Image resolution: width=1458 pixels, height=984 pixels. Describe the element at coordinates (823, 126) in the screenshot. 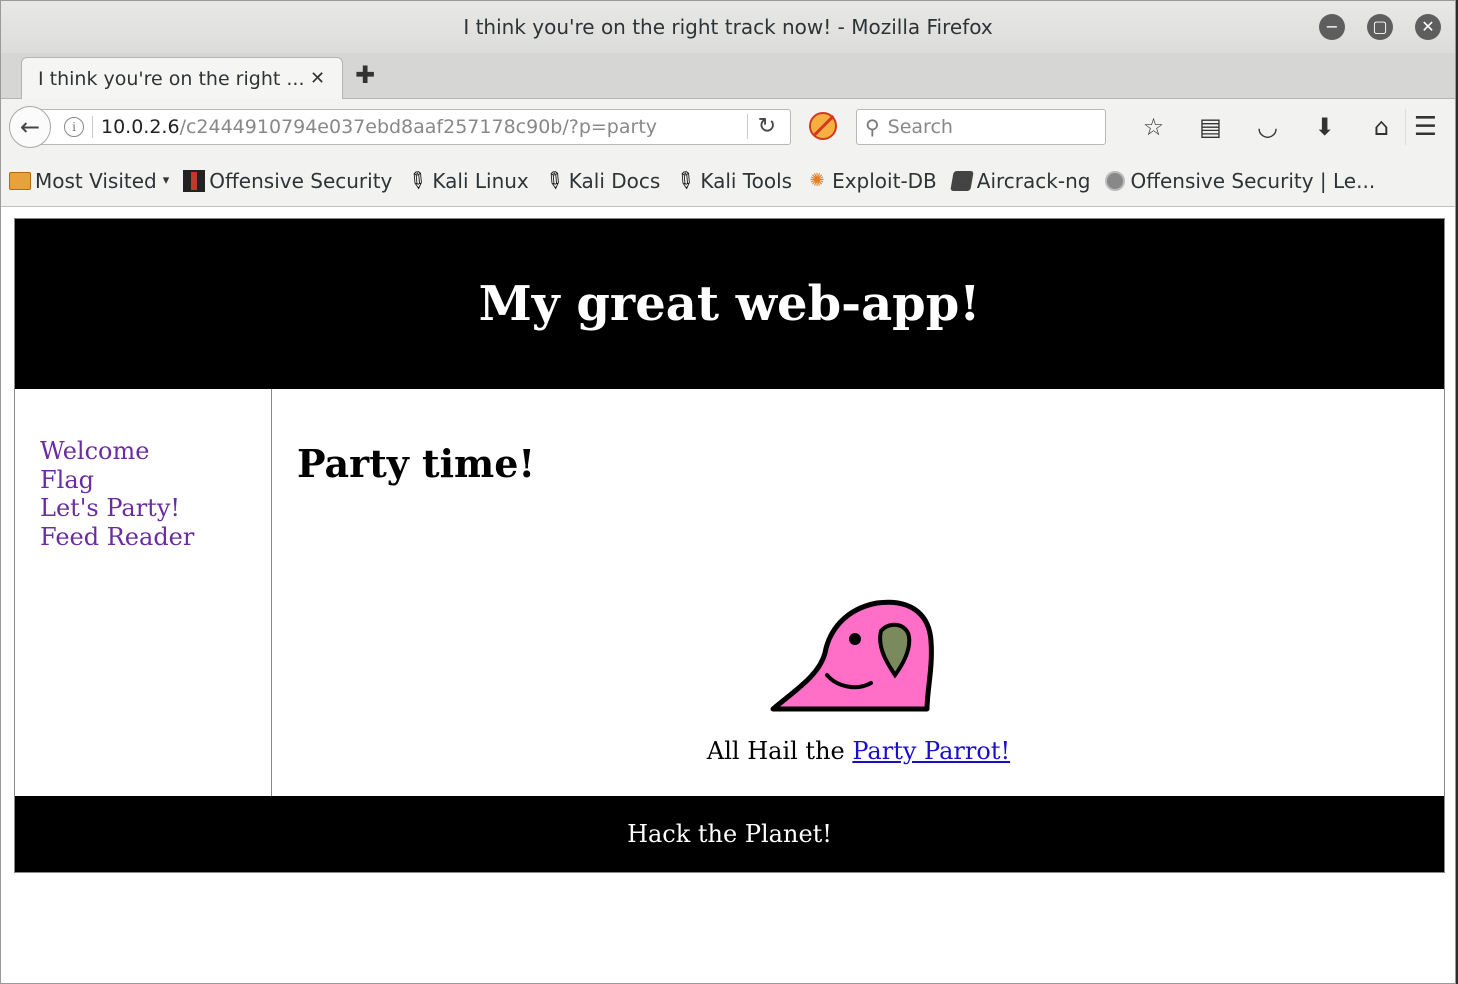

I see `script-block-icon` at that location.